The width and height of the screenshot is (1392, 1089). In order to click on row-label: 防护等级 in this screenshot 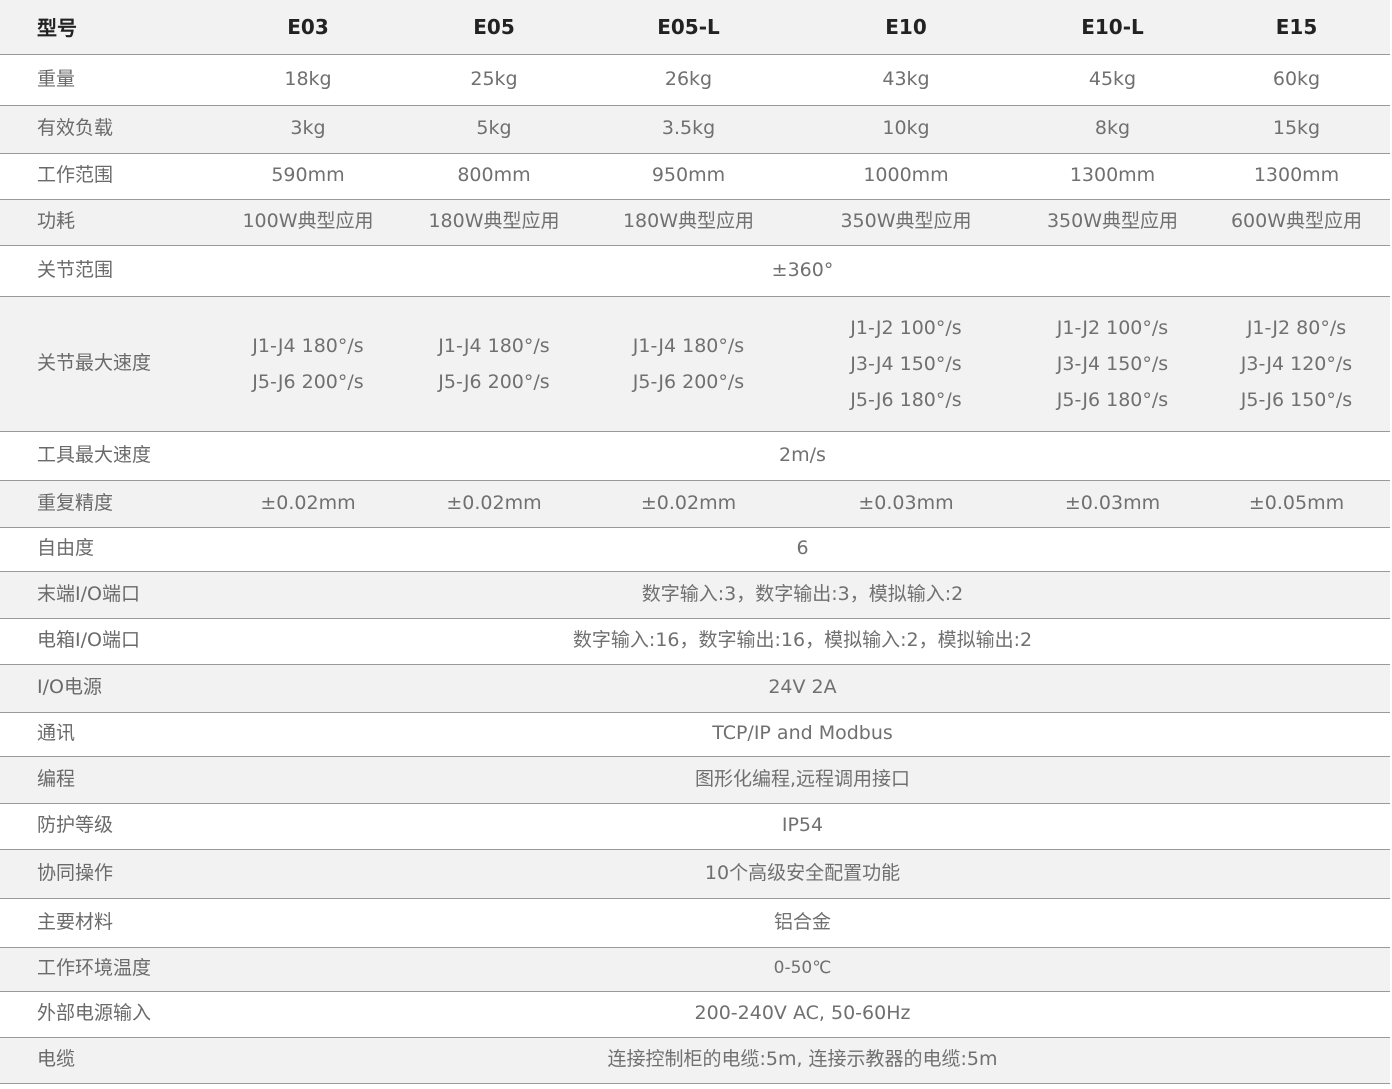, I will do `click(107, 826)`.